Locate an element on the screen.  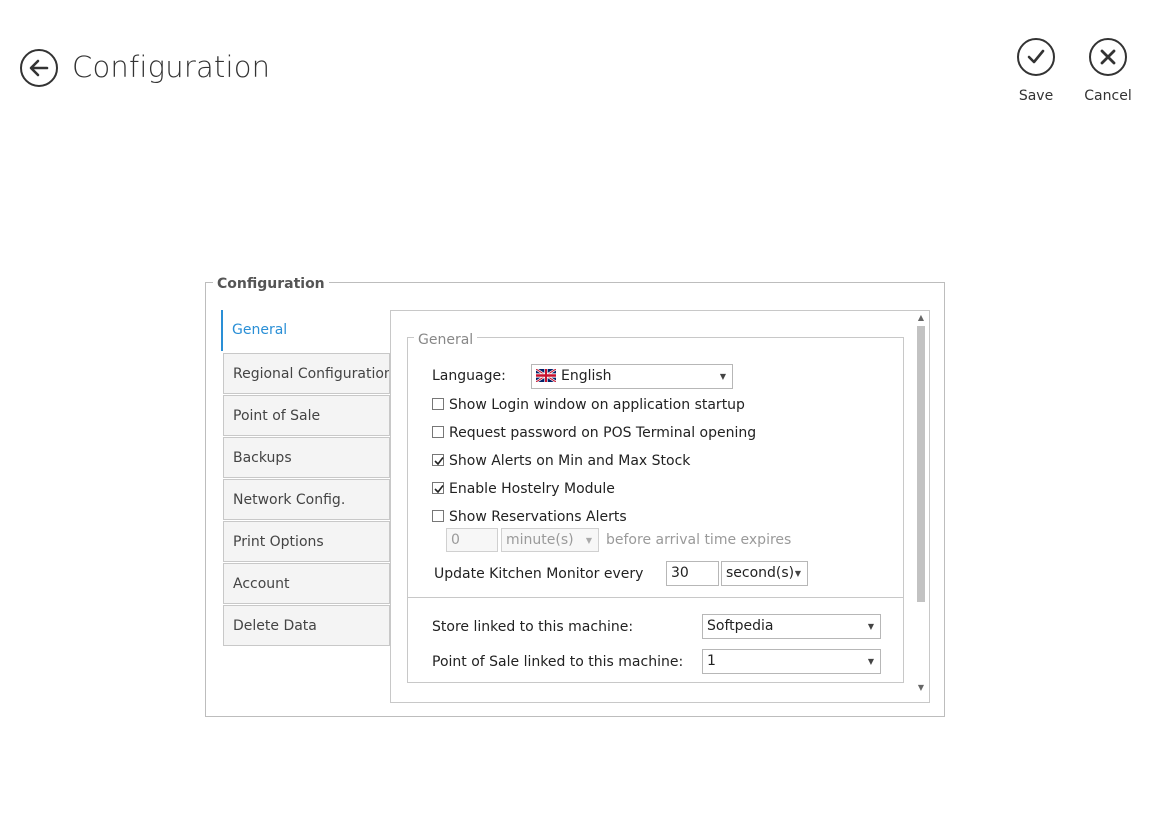
store-select: Softpedia ▼ is located at coordinates (791, 626).